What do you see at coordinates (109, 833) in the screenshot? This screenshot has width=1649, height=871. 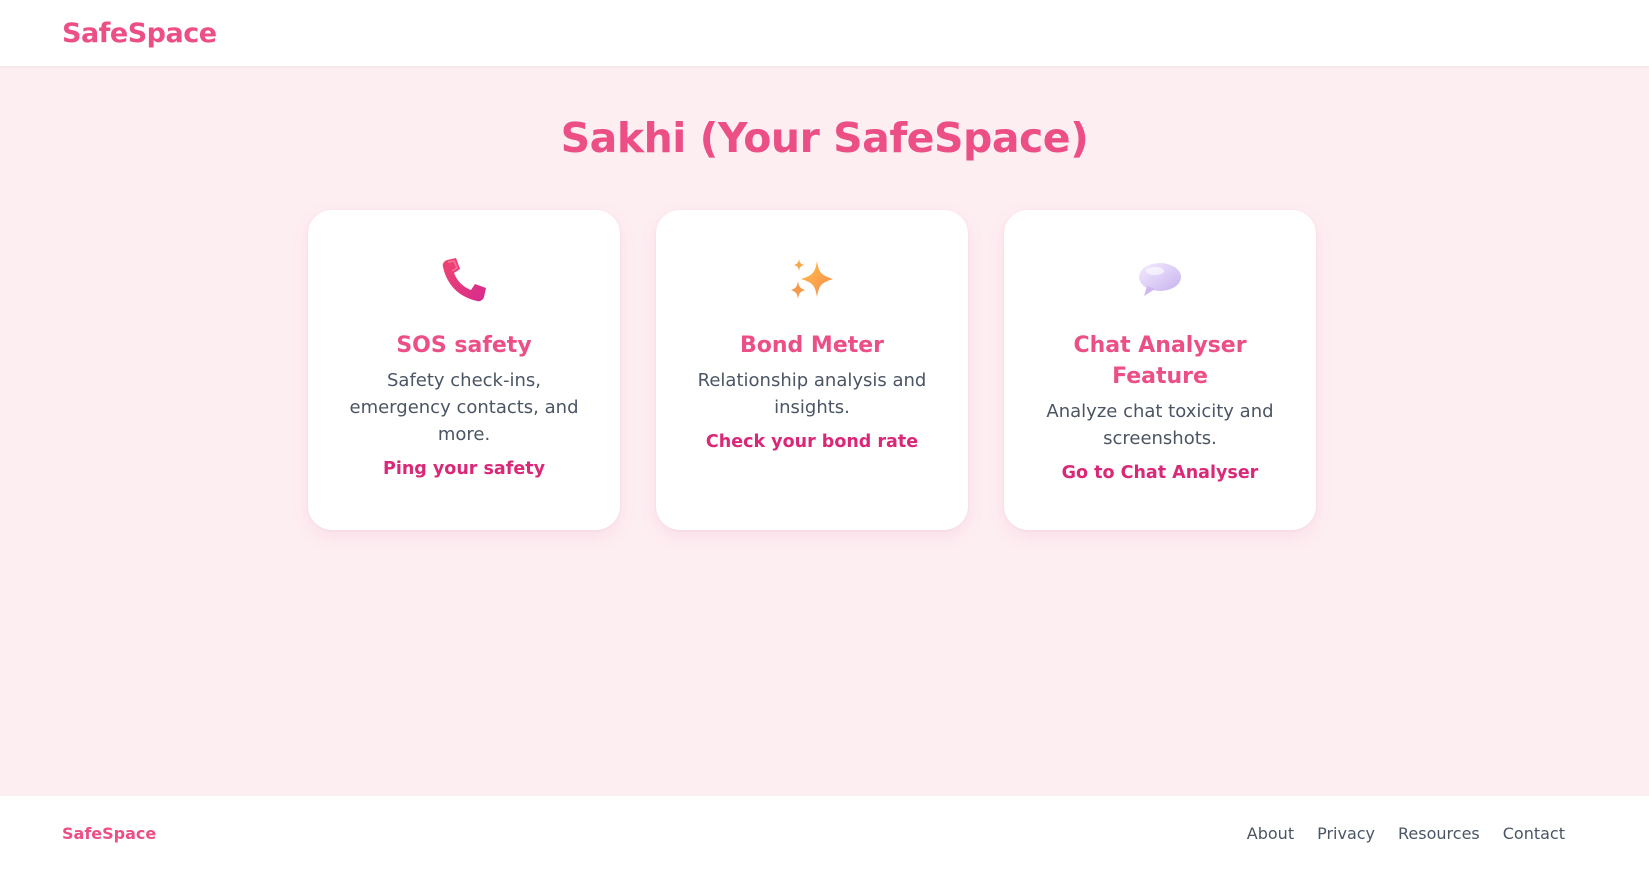 I see `footer-brand: SafeSpace` at bounding box center [109, 833].